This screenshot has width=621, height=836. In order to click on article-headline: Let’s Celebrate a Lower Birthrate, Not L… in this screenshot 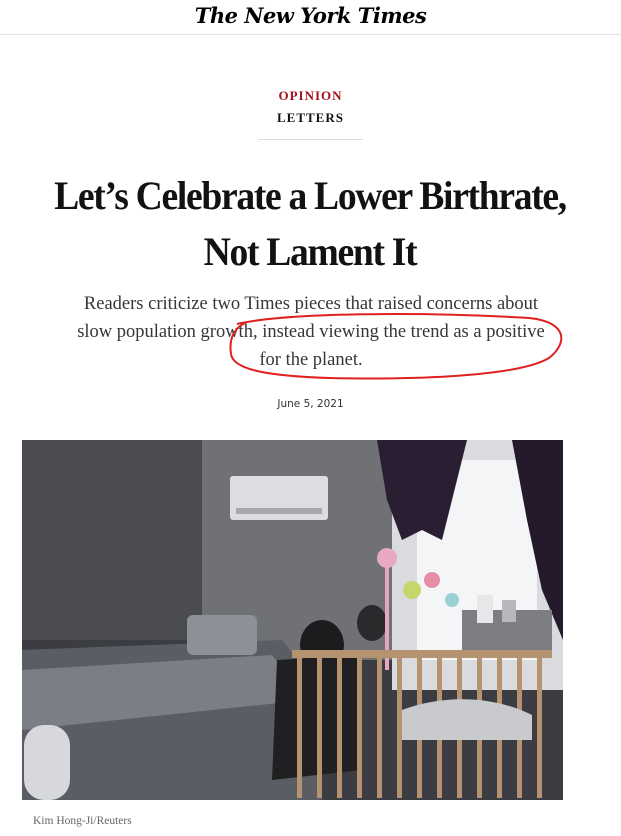, I will do `click(310, 223)`.